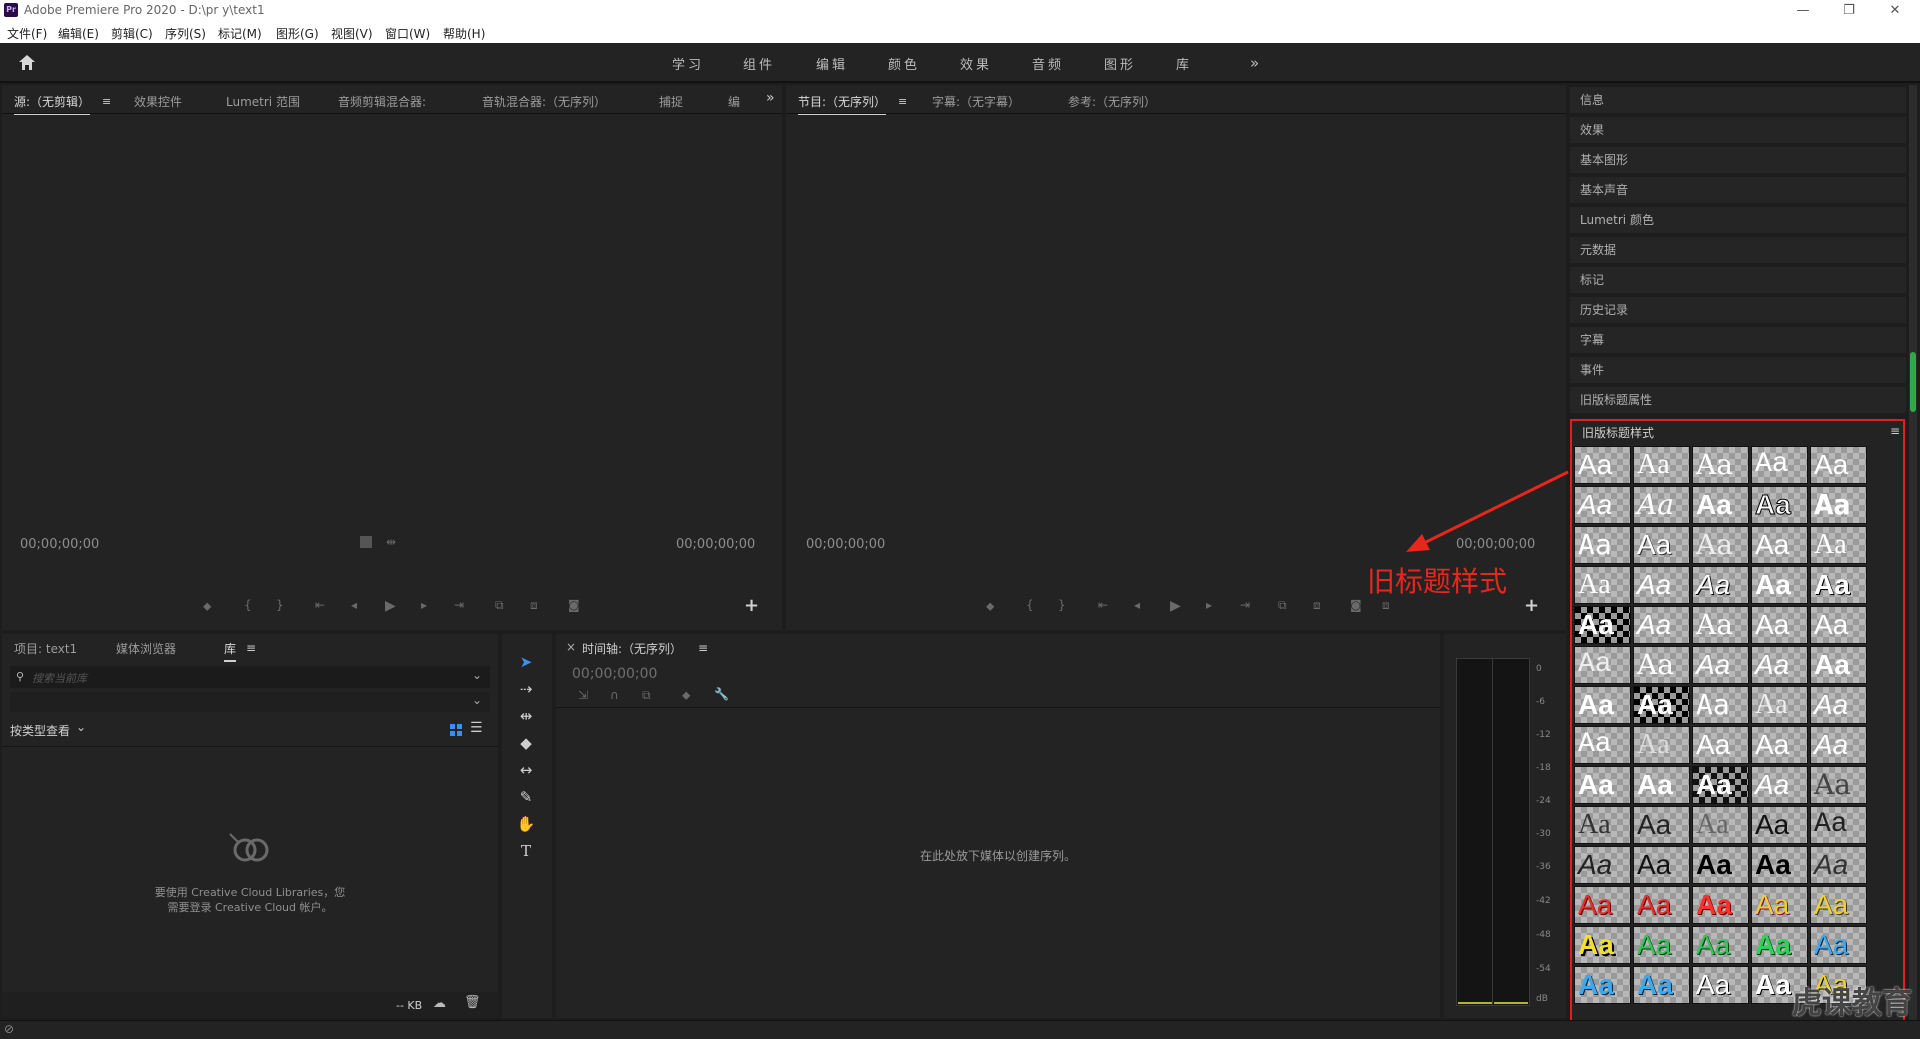 The width and height of the screenshot is (1920, 1039). What do you see at coordinates (472, 1002) in the screenshot?
I see `trash-icon: 🗑` at bounding box center [472, 1002].